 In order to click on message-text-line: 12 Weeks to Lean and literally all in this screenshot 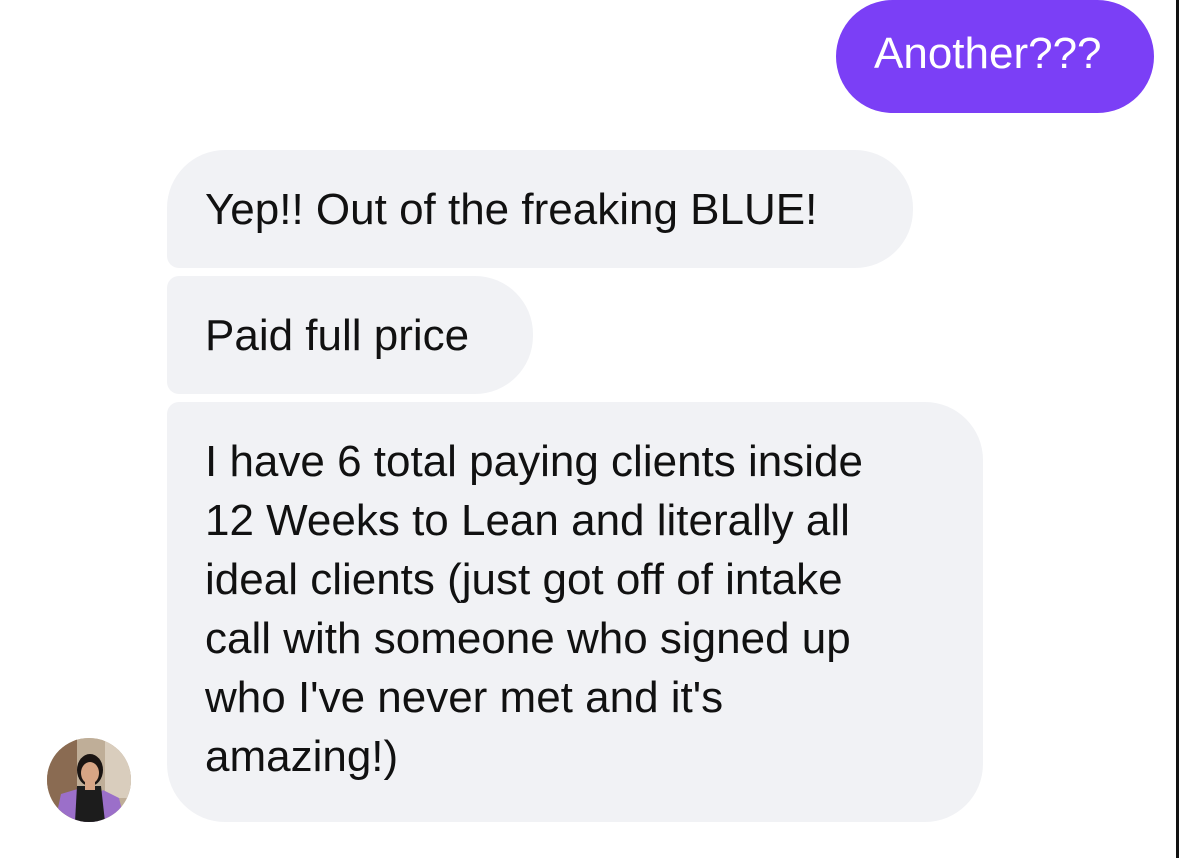, I will do `click(527, 520)`.